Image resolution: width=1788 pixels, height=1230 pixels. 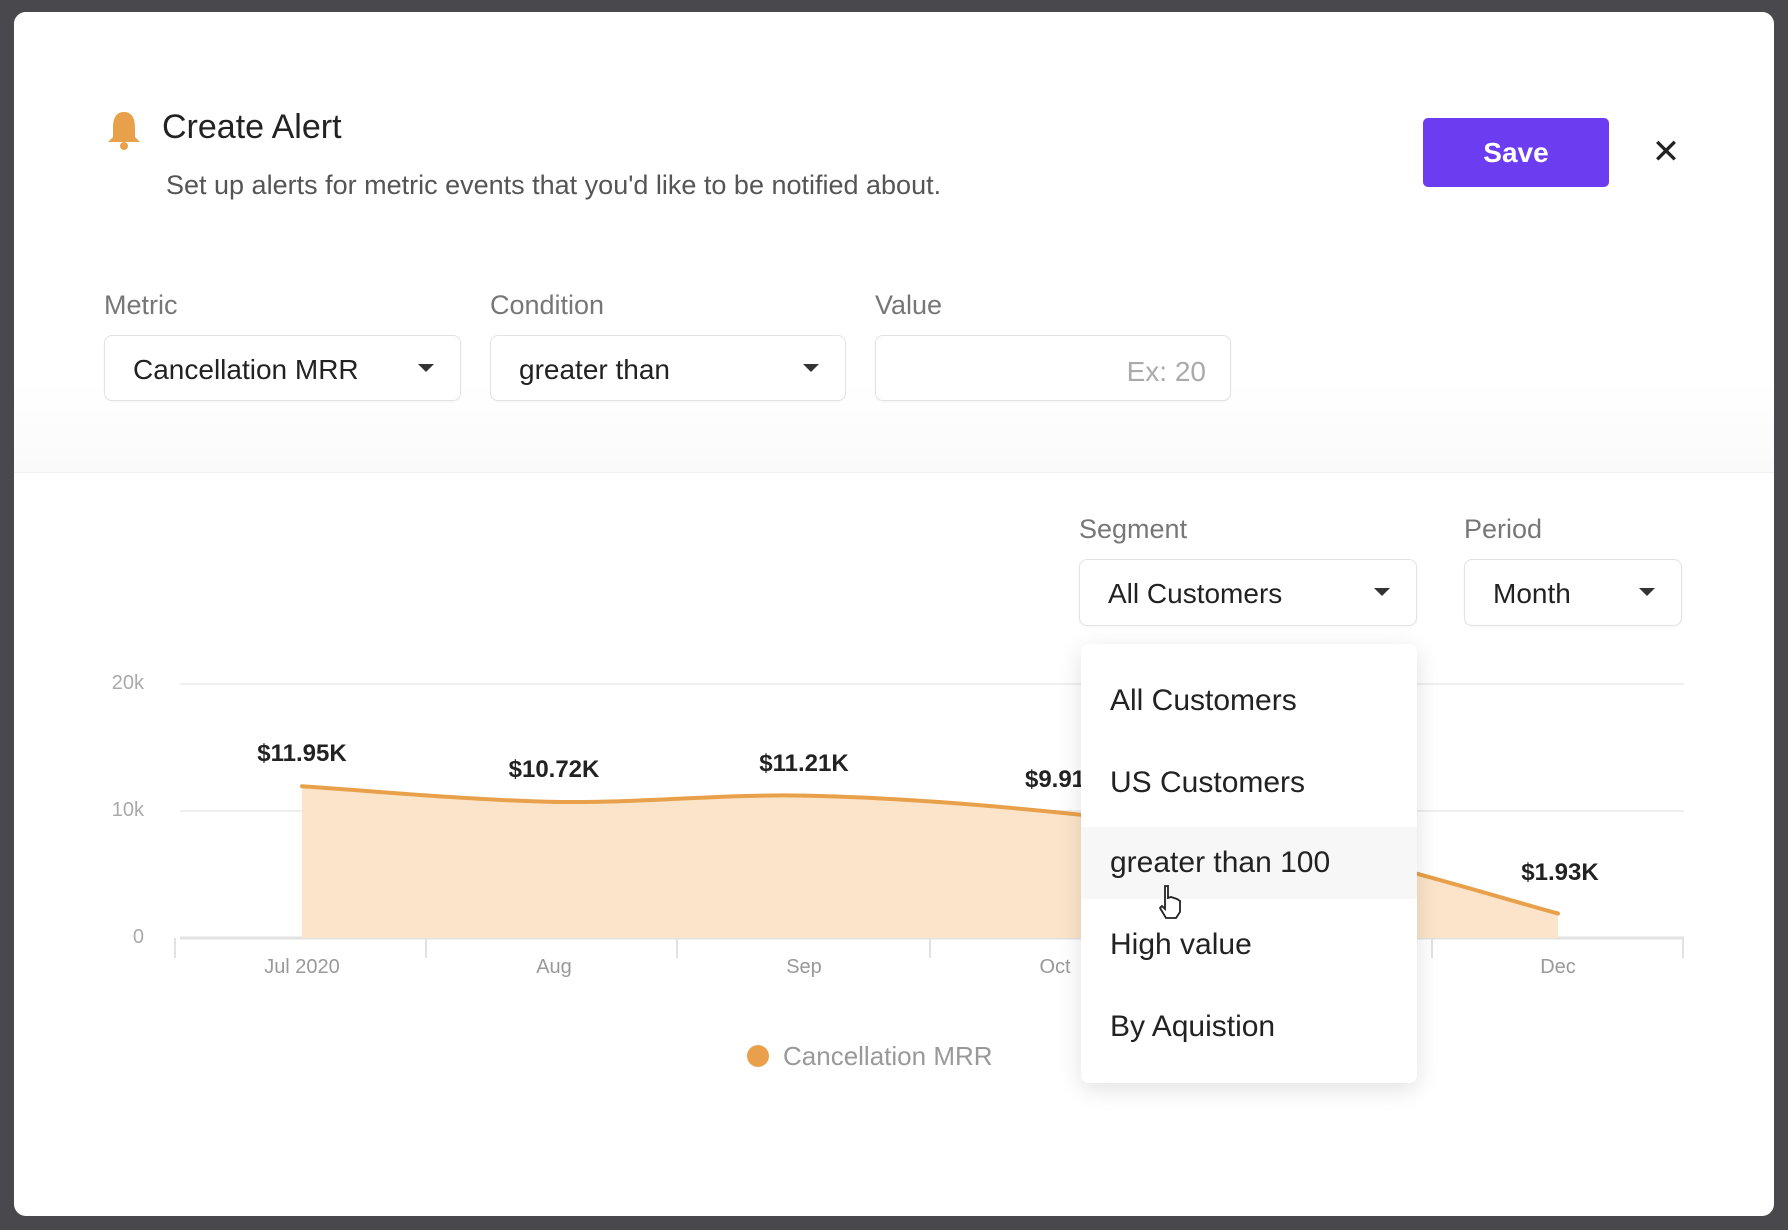 I want to click on data-label: $11.95K, so click(x=302, y=754).